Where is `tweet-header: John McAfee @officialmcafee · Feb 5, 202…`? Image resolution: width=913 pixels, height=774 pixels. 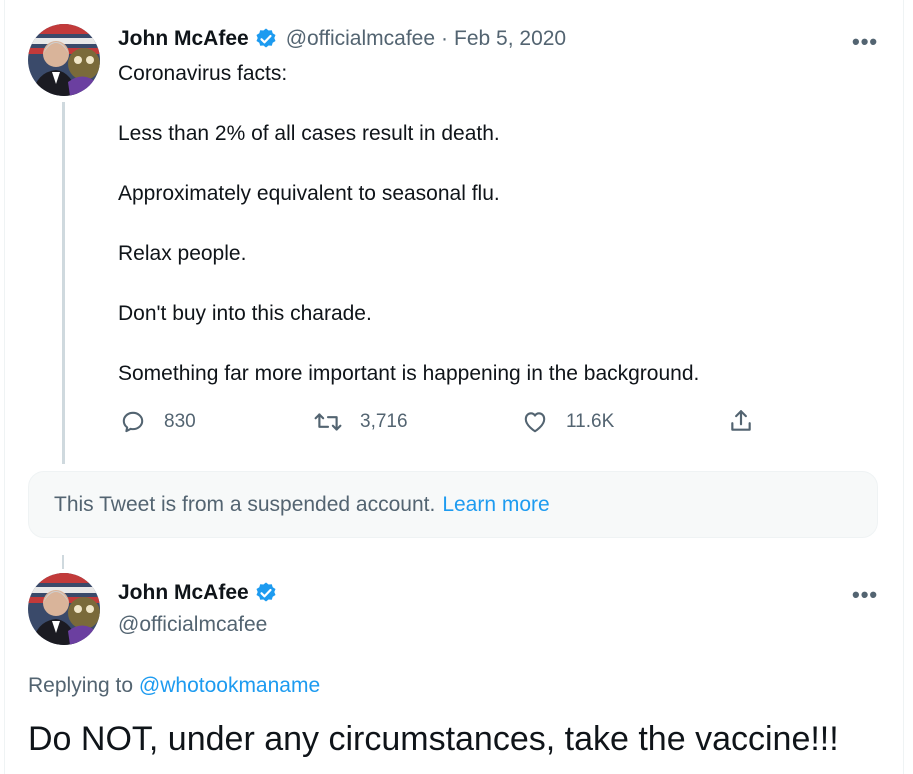 tweet-header: John McAfee @officialmcafee · Feb 5, 202… is located at coordinates (342, 39).